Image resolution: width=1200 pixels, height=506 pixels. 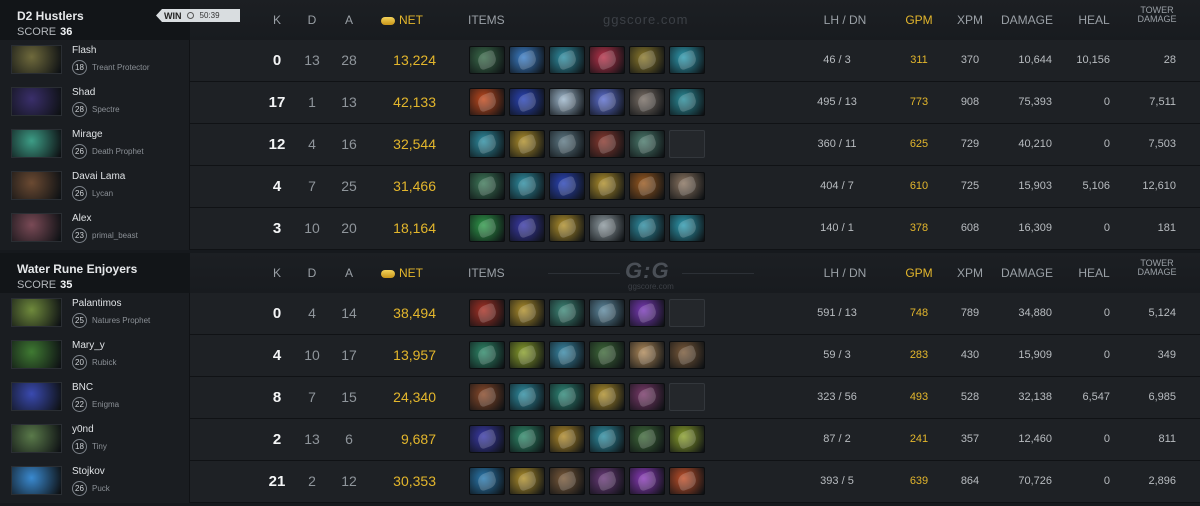 I want to click on player-info: Stojkov 26 Puck, so click(x=95, y=482).